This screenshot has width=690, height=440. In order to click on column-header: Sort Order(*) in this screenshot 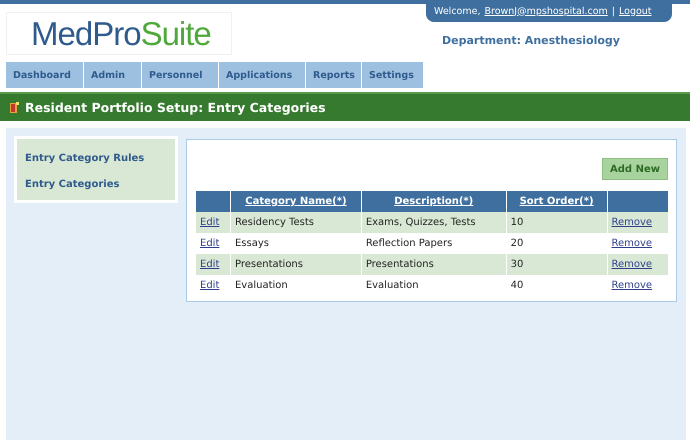, I will do `click(556, 201)`.